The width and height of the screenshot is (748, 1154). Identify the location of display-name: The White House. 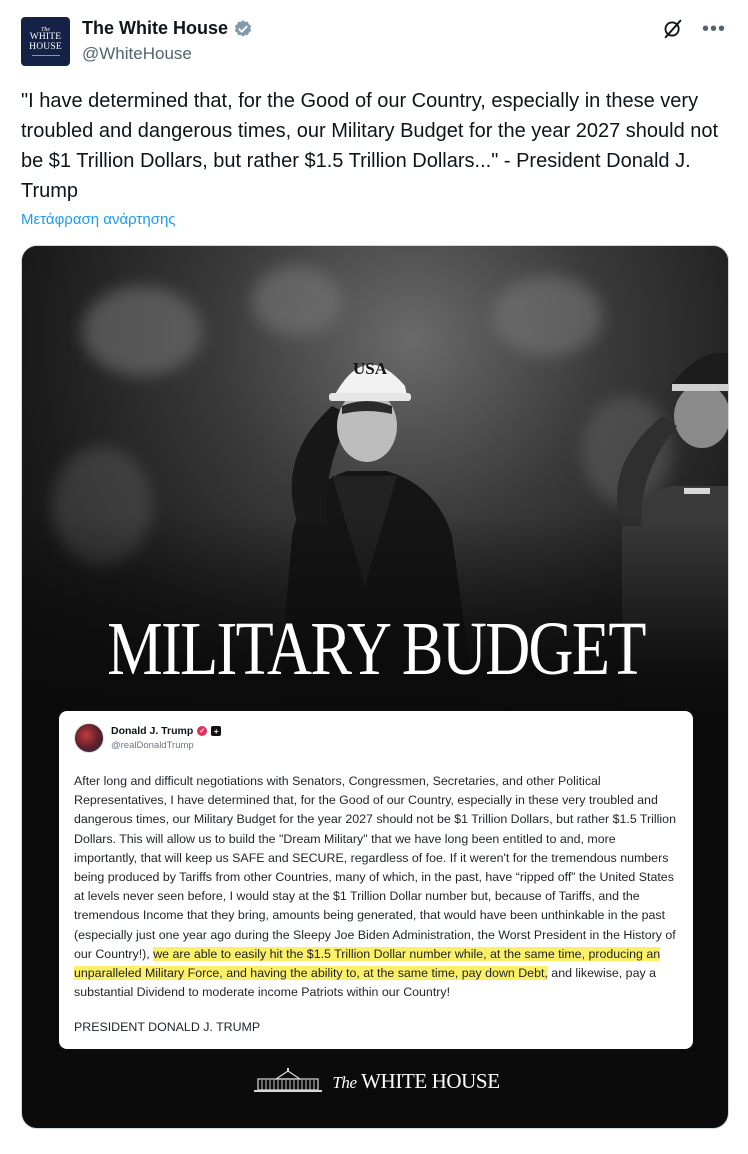
(155, 28).